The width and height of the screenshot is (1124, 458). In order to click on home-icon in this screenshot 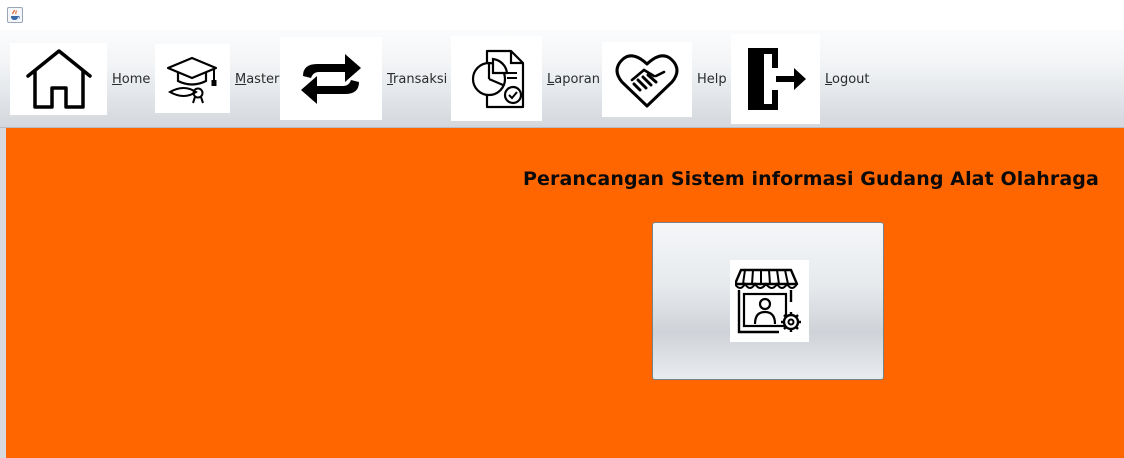, I will do `click(58, 79)`.